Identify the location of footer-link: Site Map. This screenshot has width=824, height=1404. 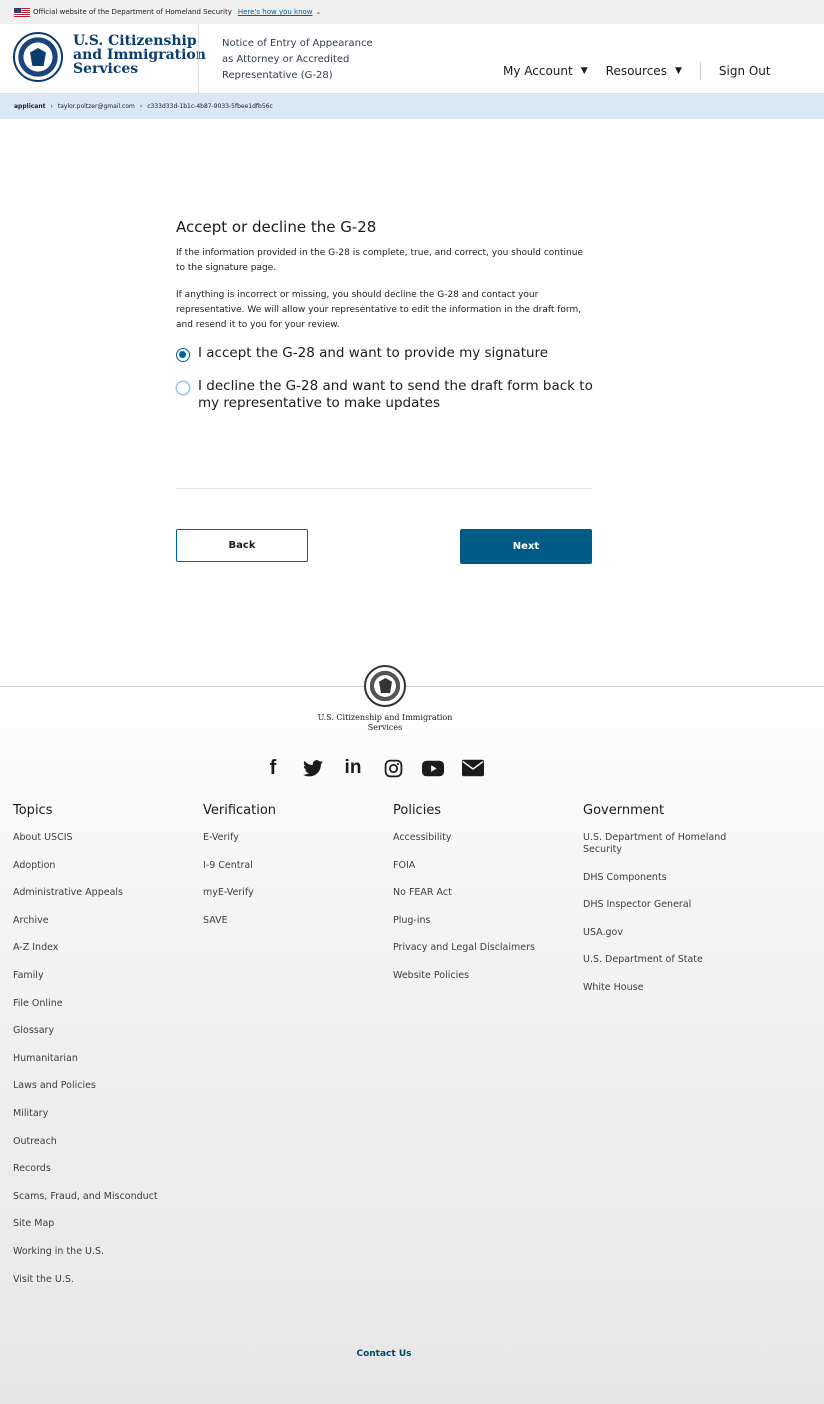
(108, 1224).